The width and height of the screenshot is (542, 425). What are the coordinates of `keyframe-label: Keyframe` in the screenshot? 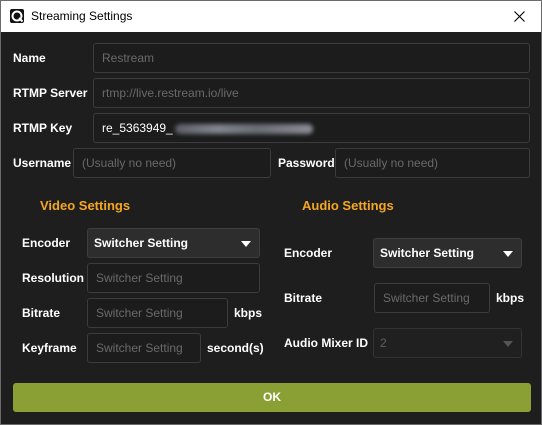 It's located at (49, 348).